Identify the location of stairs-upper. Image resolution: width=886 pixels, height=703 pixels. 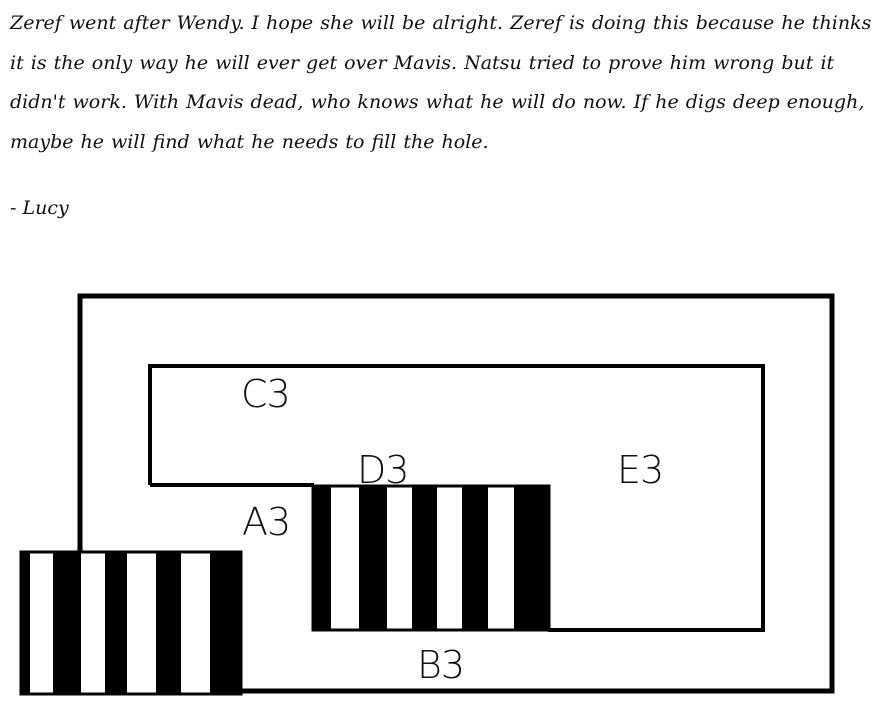
(431, 558).